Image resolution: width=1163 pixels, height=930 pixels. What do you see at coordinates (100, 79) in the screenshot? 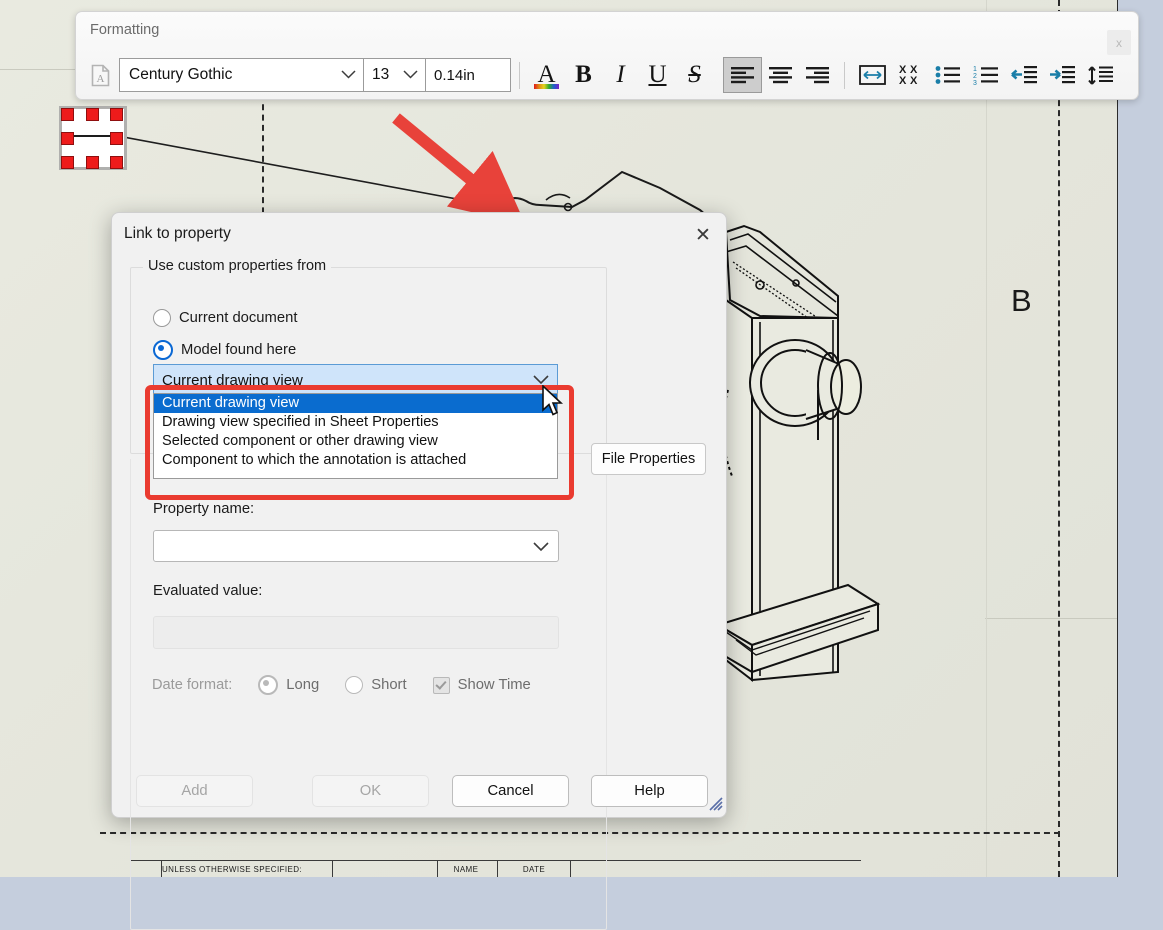
I see `svg-text: A` at bounding box center [100, 79].